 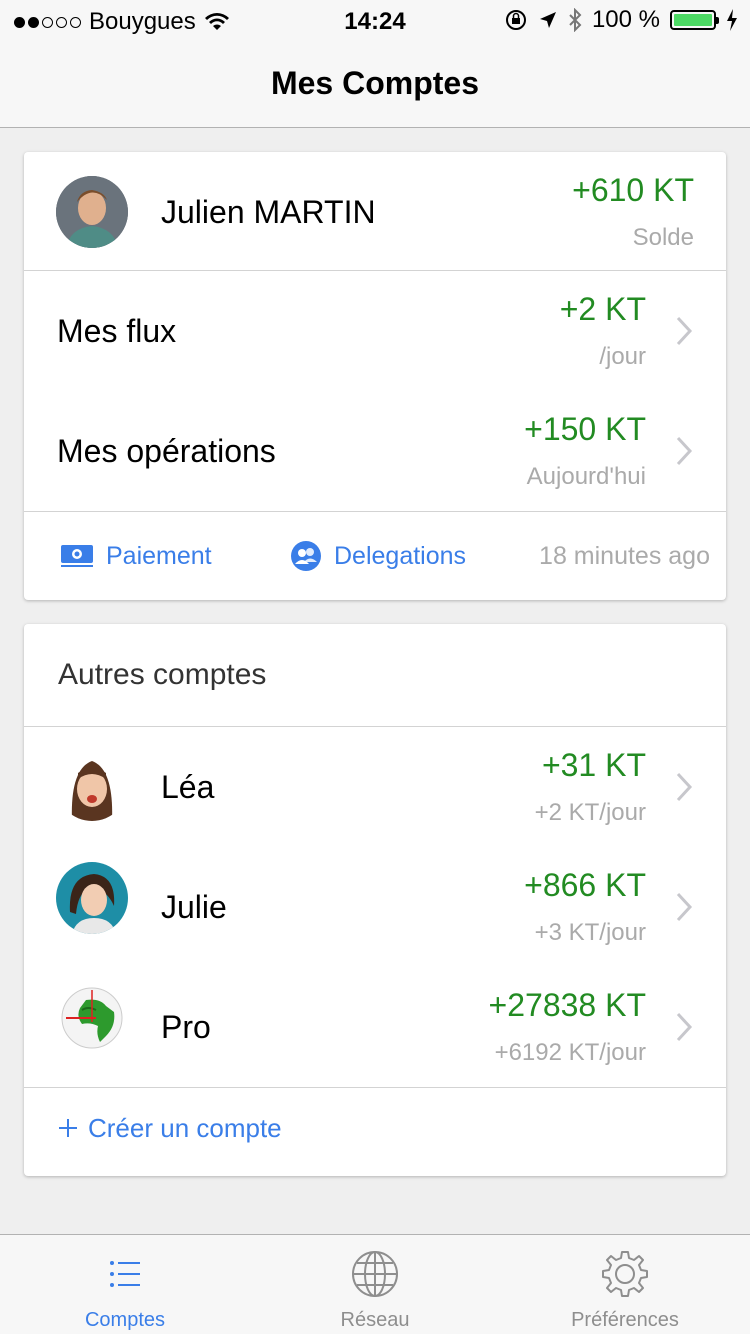 I want to click on battery-icon, so click(x=694, y=20).